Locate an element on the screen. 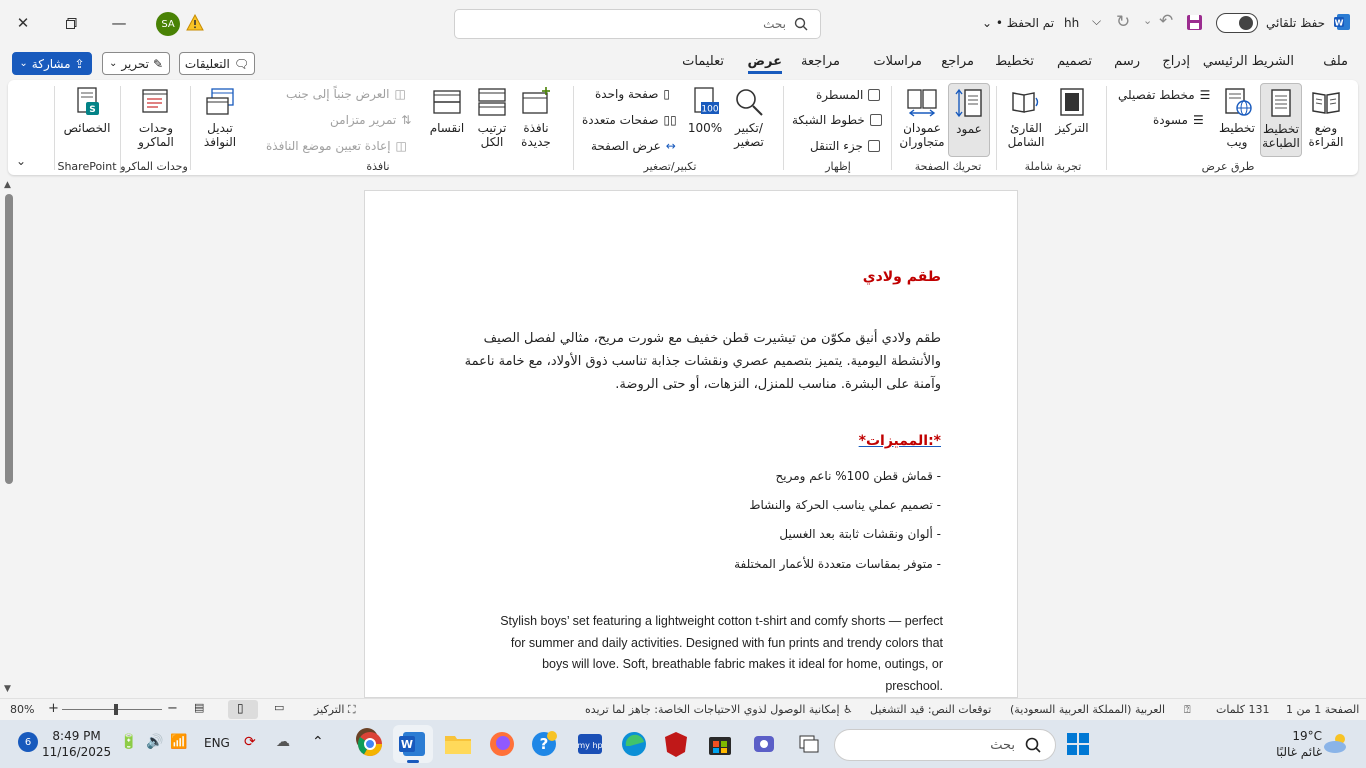 This screenshot has width=1366, height=768. edge-icon is located at coordinates (634, 744).